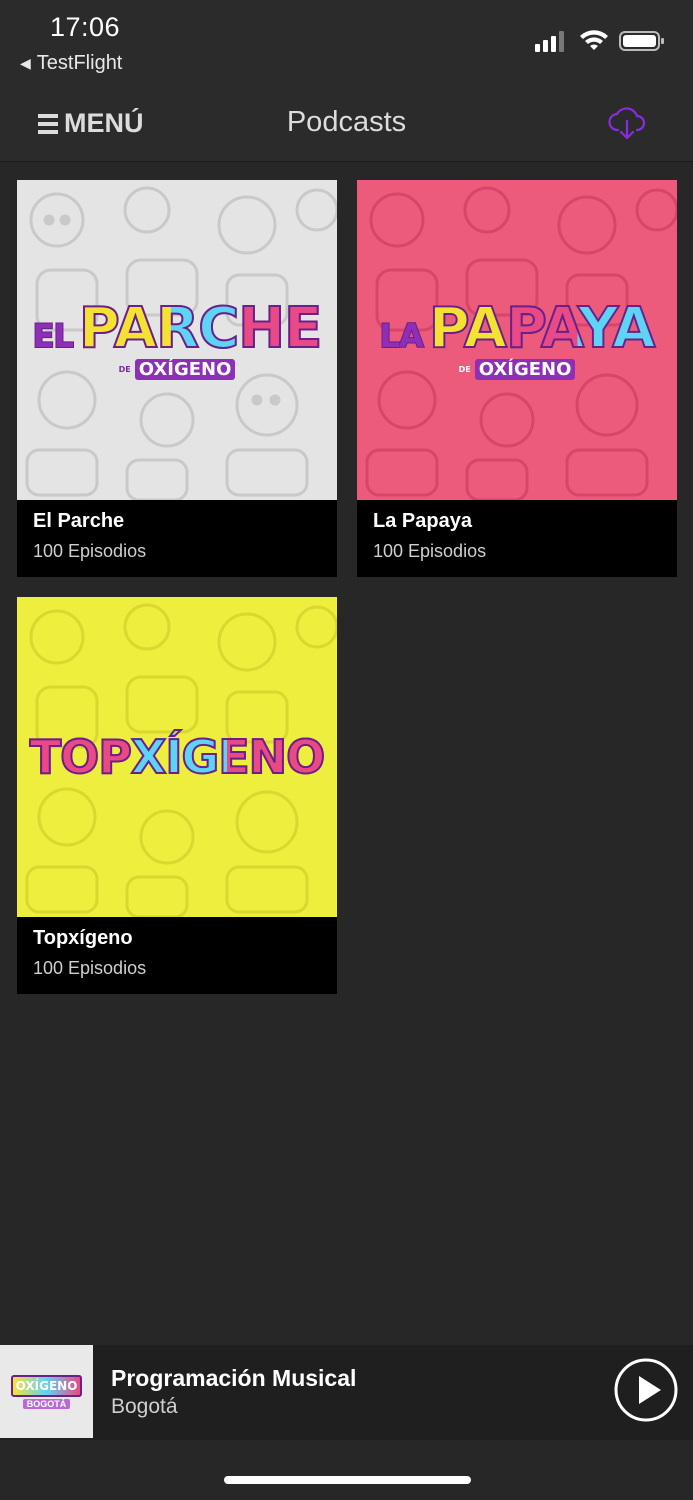 Image resolution: width=693 pixels, height=1500 pixels. What do you see at coordinates (402, 335) in the screenshot?
I see `logo-prefix: LA` at bounding box center [402, 335].